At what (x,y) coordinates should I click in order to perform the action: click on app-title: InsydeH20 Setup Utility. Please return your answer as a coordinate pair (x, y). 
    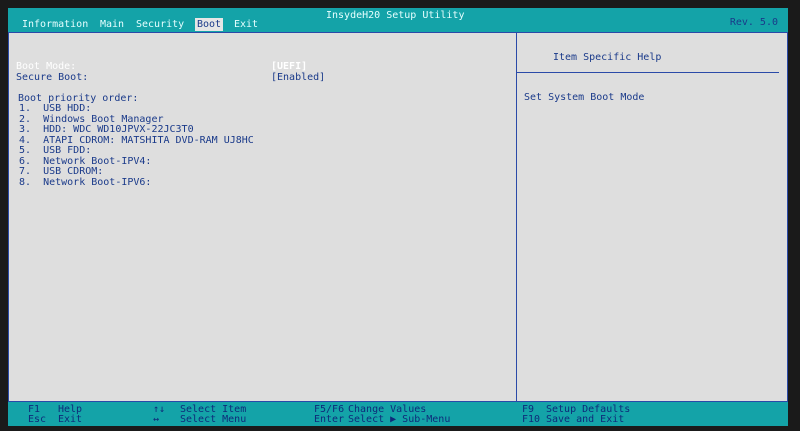
    Looking at the image, I should click on (395, 15).